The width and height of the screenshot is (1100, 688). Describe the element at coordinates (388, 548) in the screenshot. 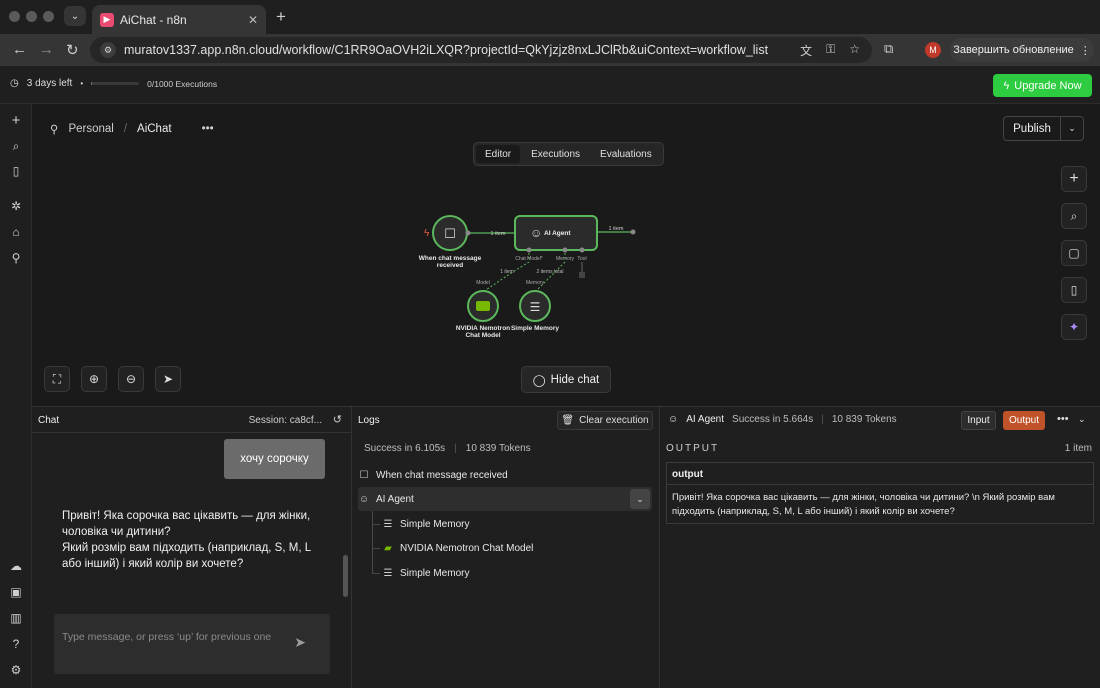

I see `nvidia-logo-icon: ▰` at that location.